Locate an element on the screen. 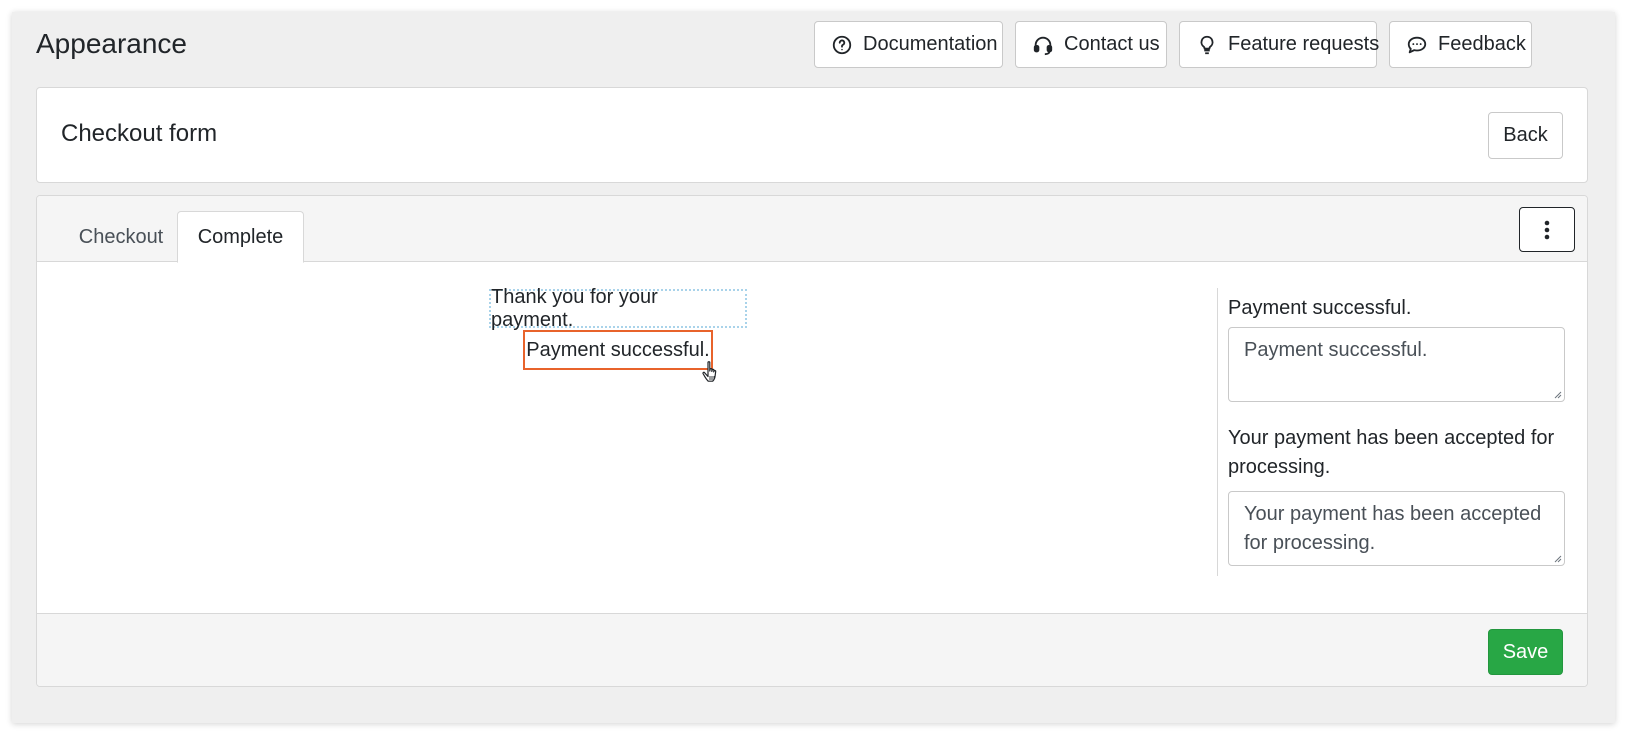 The height and width of the screenshot is (736, 1628). feature-requests-label: Feature requests is located at coordinates (1304, 44).